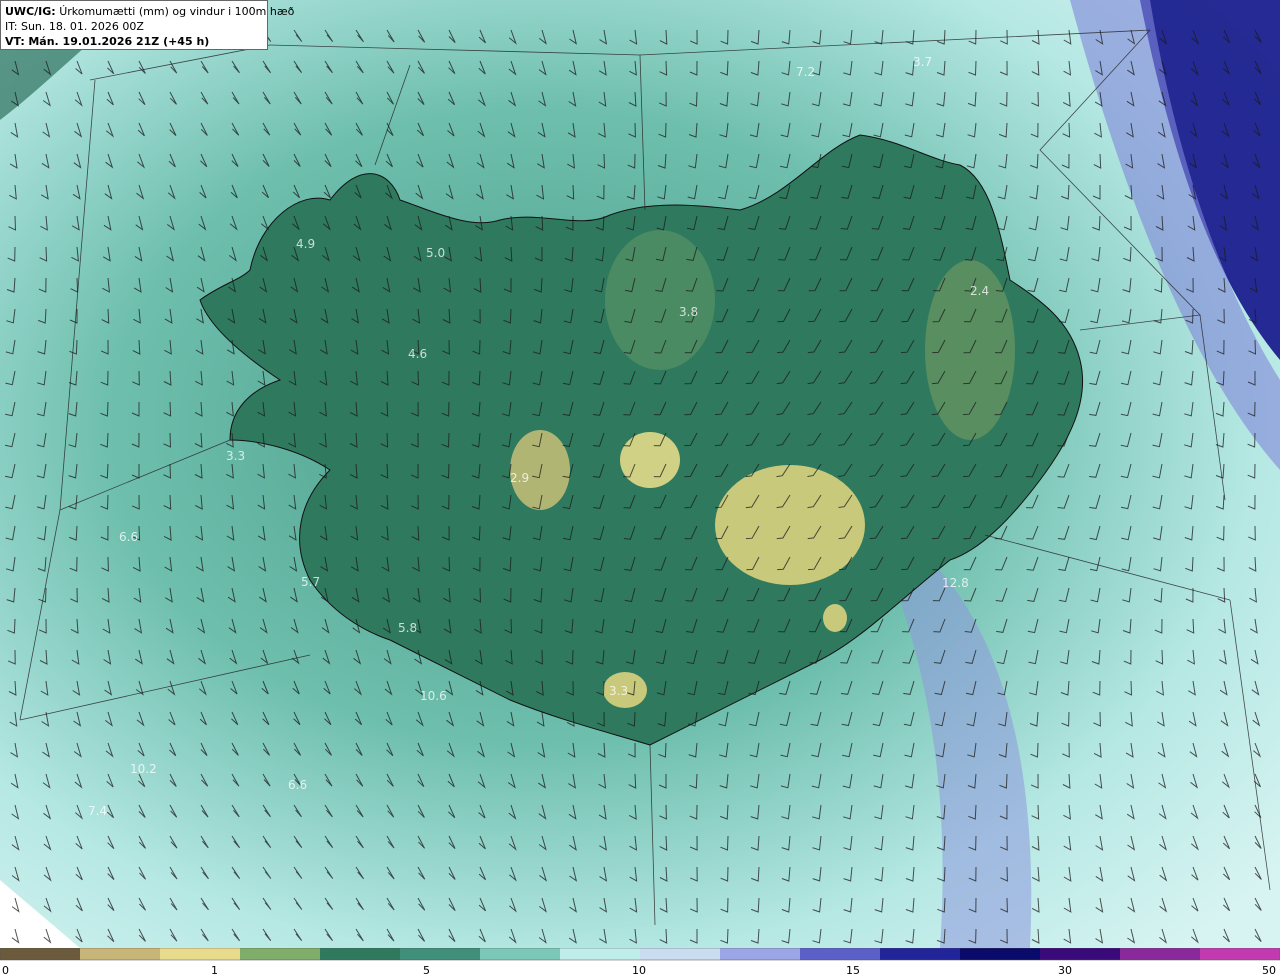  Describe the element at coordinates (790, 525) in the screenshot. I see `glacier-vatnajokull` at that location.